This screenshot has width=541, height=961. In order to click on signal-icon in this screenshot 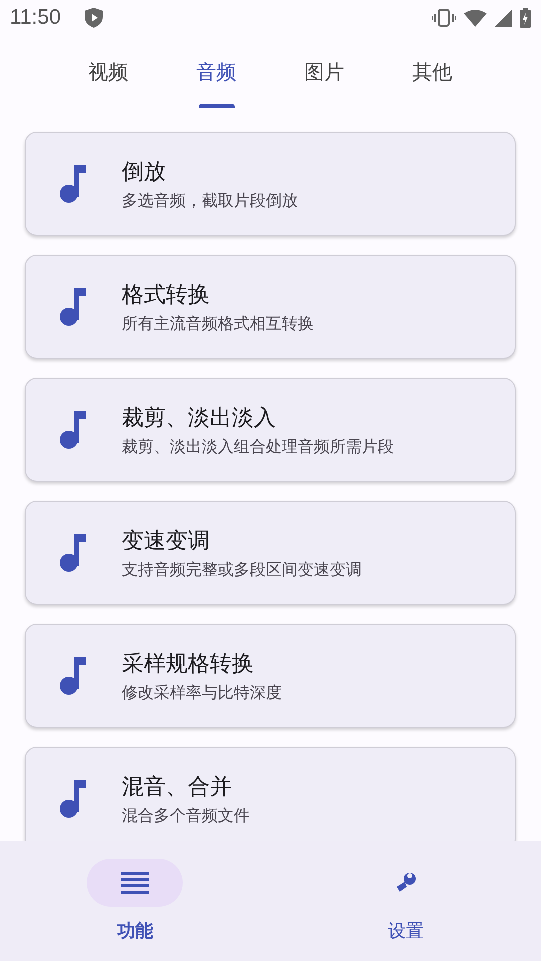, I will do `click(503, 18)`.